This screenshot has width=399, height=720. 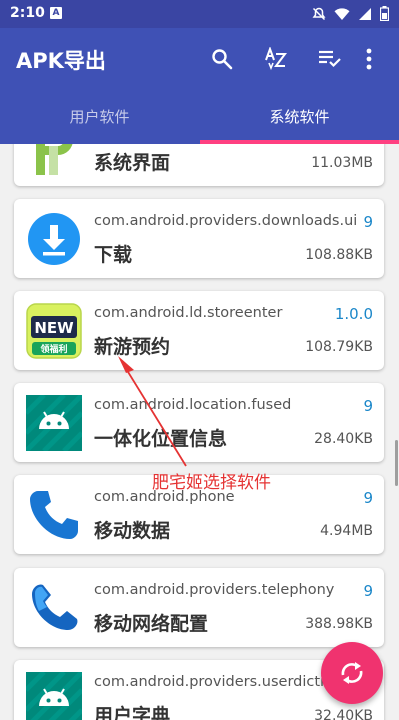 What do you see at coordinates (152, 411) in the screenshot?
I see `annotation-arrow` at bounding box center [152, 411].